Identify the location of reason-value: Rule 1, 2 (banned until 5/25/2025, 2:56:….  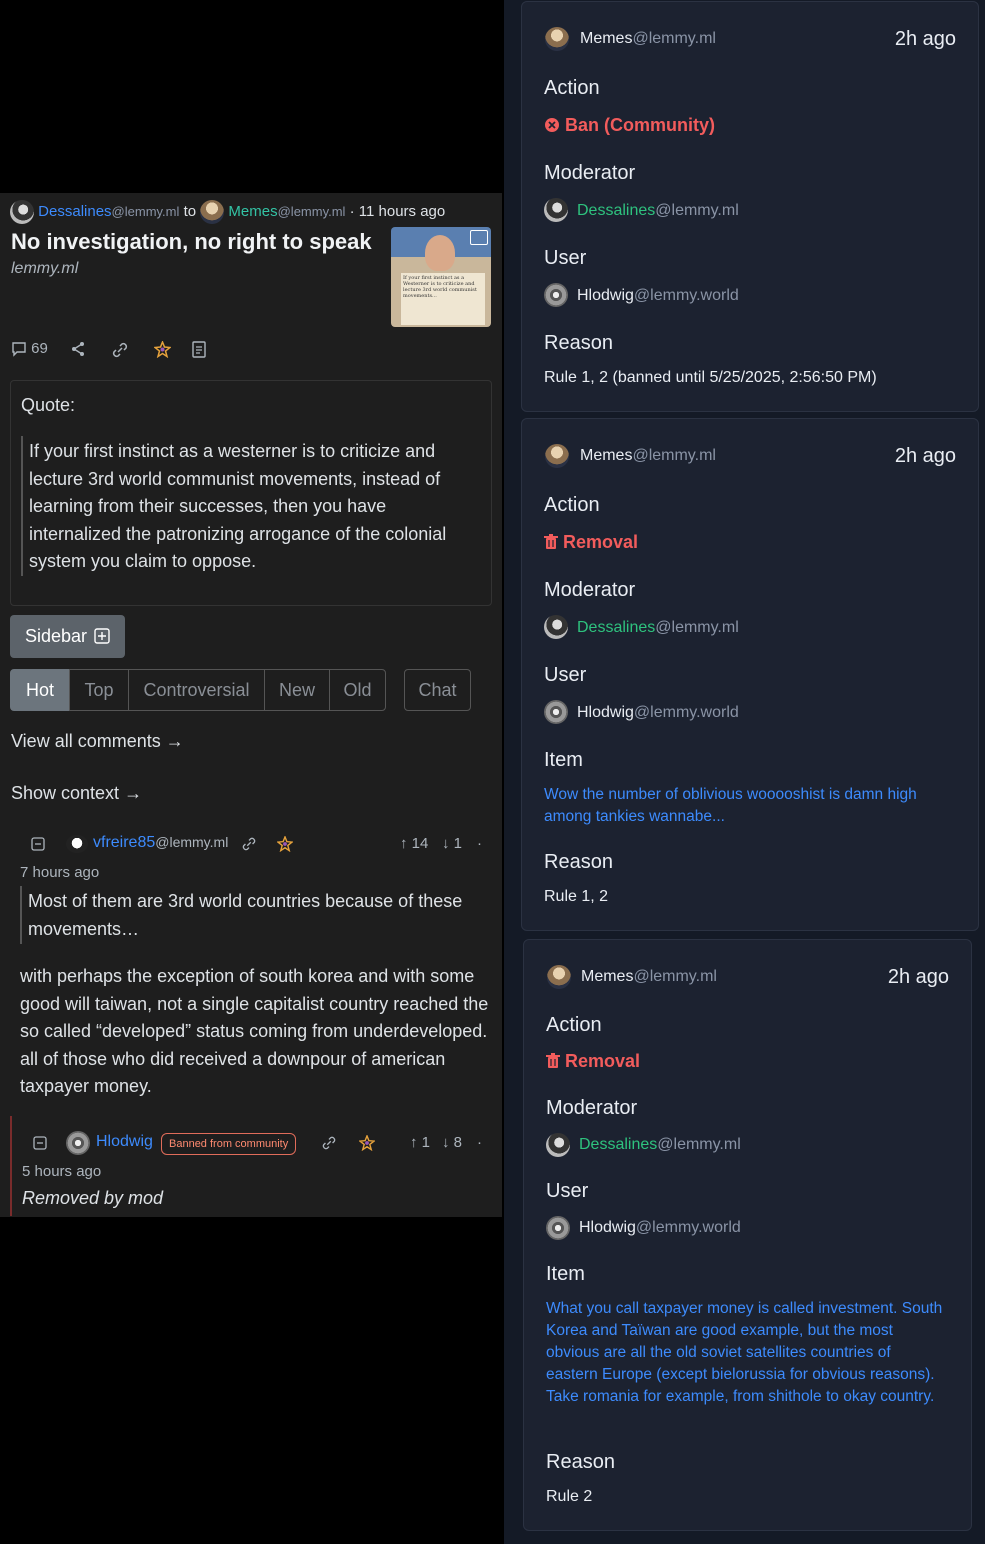
(710, 377).